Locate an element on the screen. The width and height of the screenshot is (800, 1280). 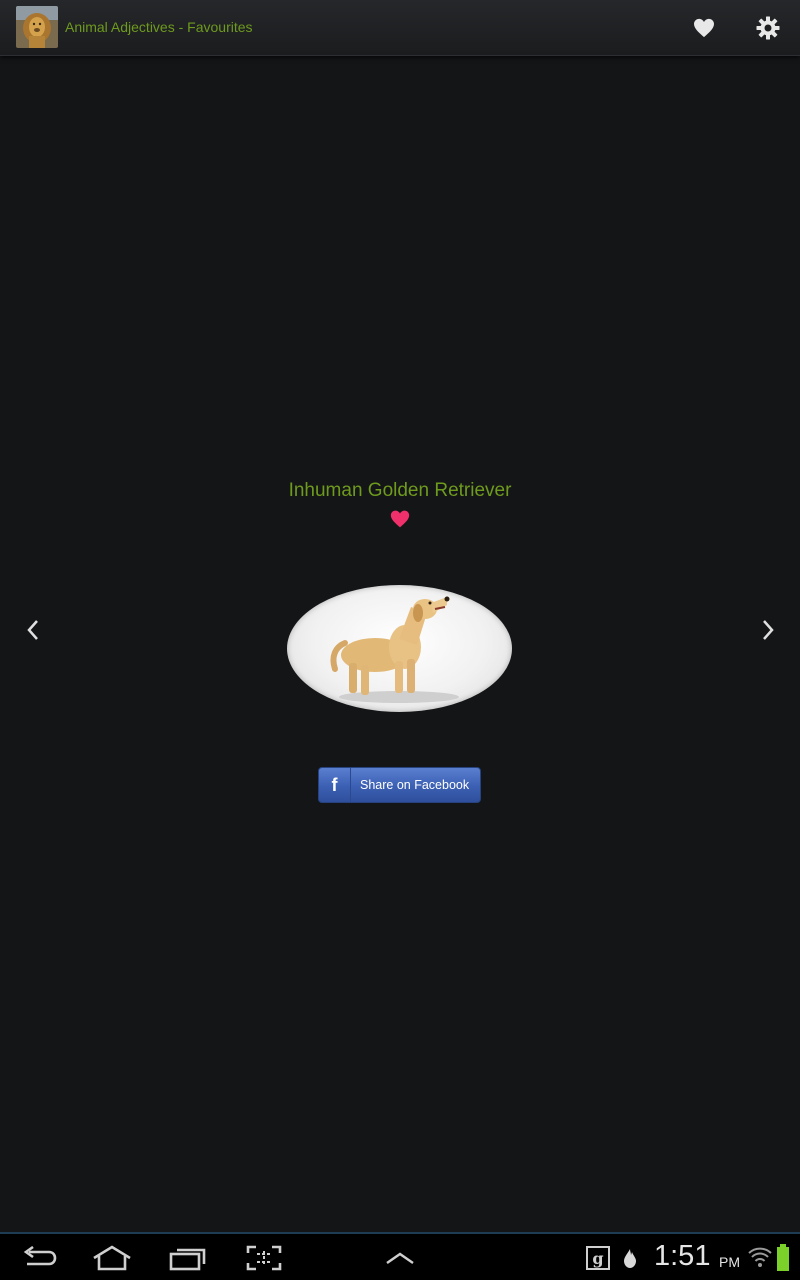
screenshot-icon is located at coordinates (264, 1258).